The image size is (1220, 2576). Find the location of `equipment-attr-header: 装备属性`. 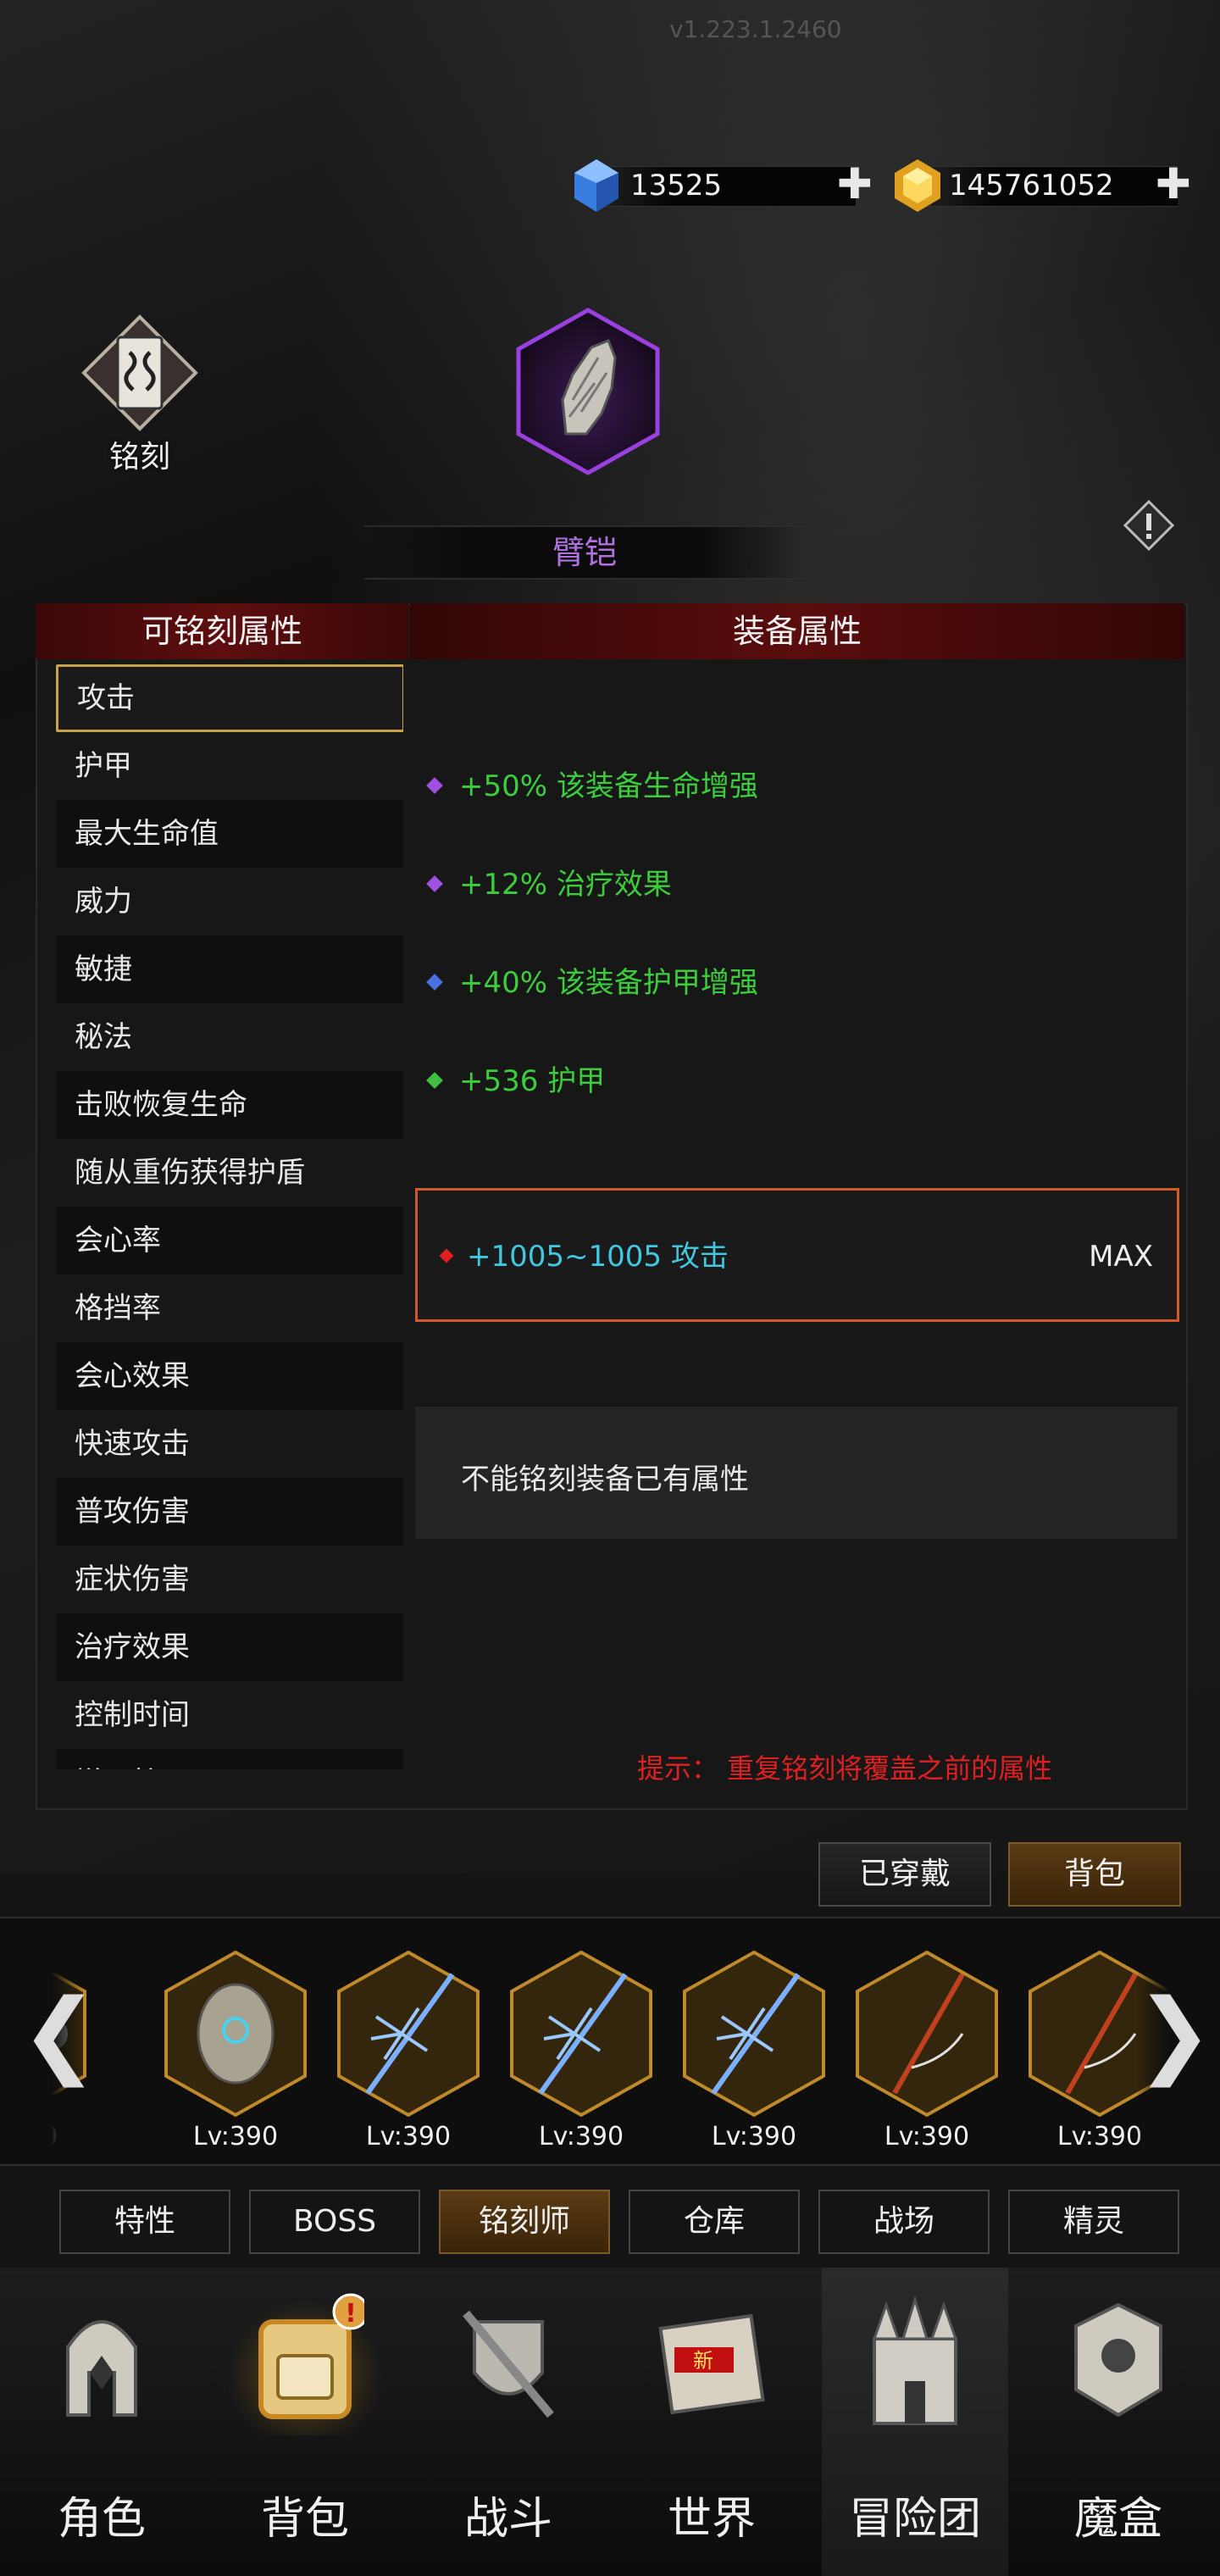

equipment-attr-header: 装备属性 is located at coordinates (797, 631).